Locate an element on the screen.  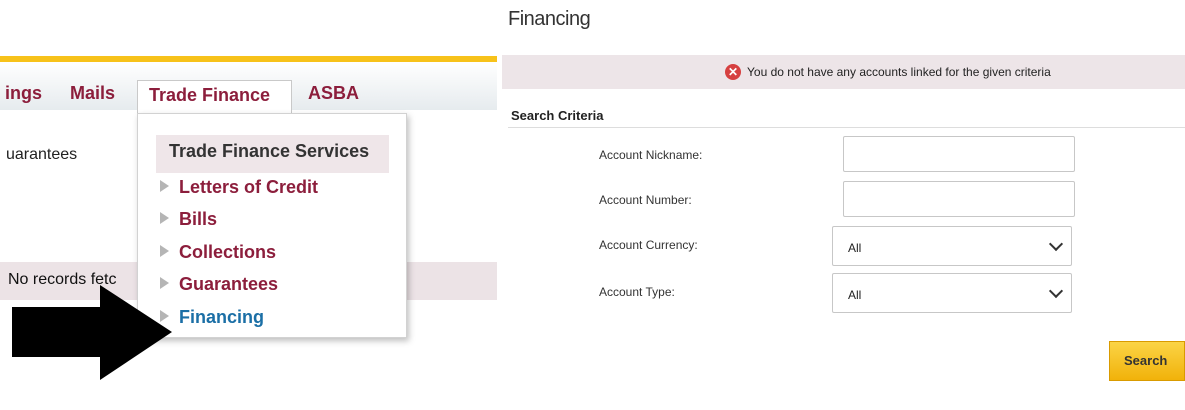
search-button: Search is located at coordinates (1147, 361).